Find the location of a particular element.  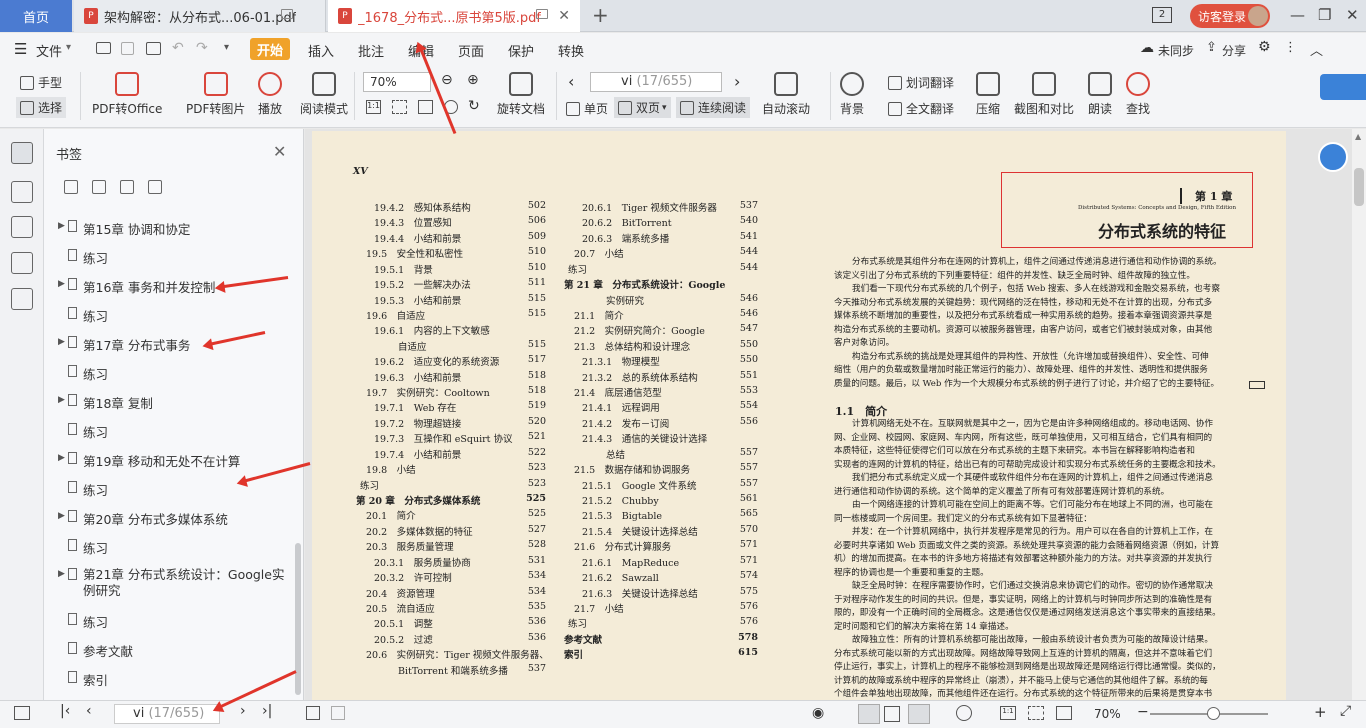

menu-protect: 保护 is located at coordinates (521, 50).